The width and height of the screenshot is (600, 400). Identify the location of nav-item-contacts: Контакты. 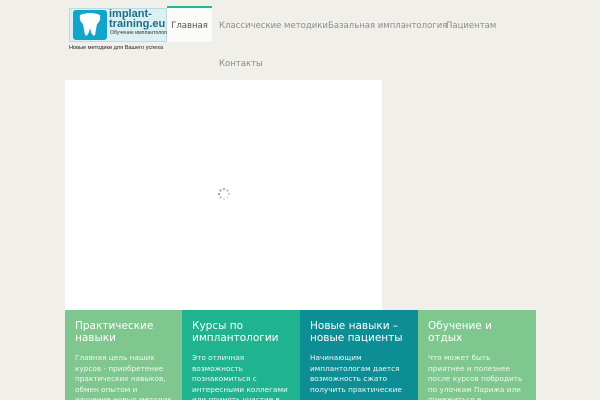
(241, 69).